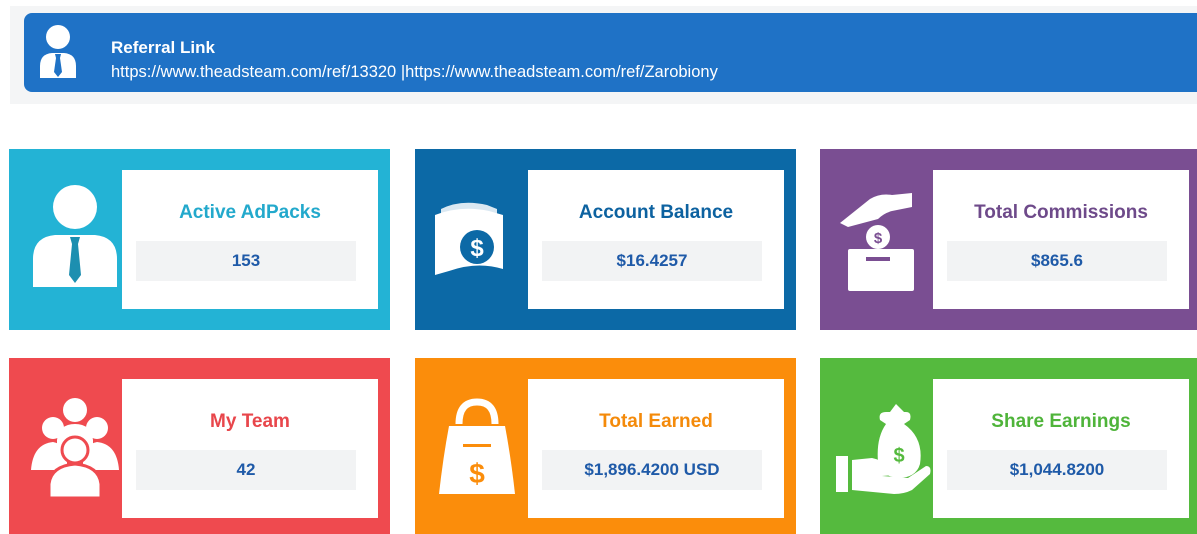 Image resolution: width=1197 pixels, height=534 pixels. I want to click on money-bag-icon: $, so click(471, 446).